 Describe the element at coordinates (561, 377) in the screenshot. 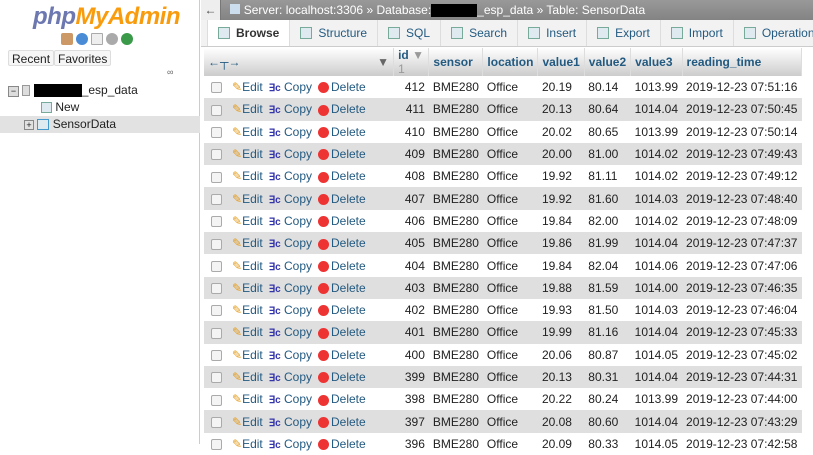

I see `cell-value1: 20.13` at that location.